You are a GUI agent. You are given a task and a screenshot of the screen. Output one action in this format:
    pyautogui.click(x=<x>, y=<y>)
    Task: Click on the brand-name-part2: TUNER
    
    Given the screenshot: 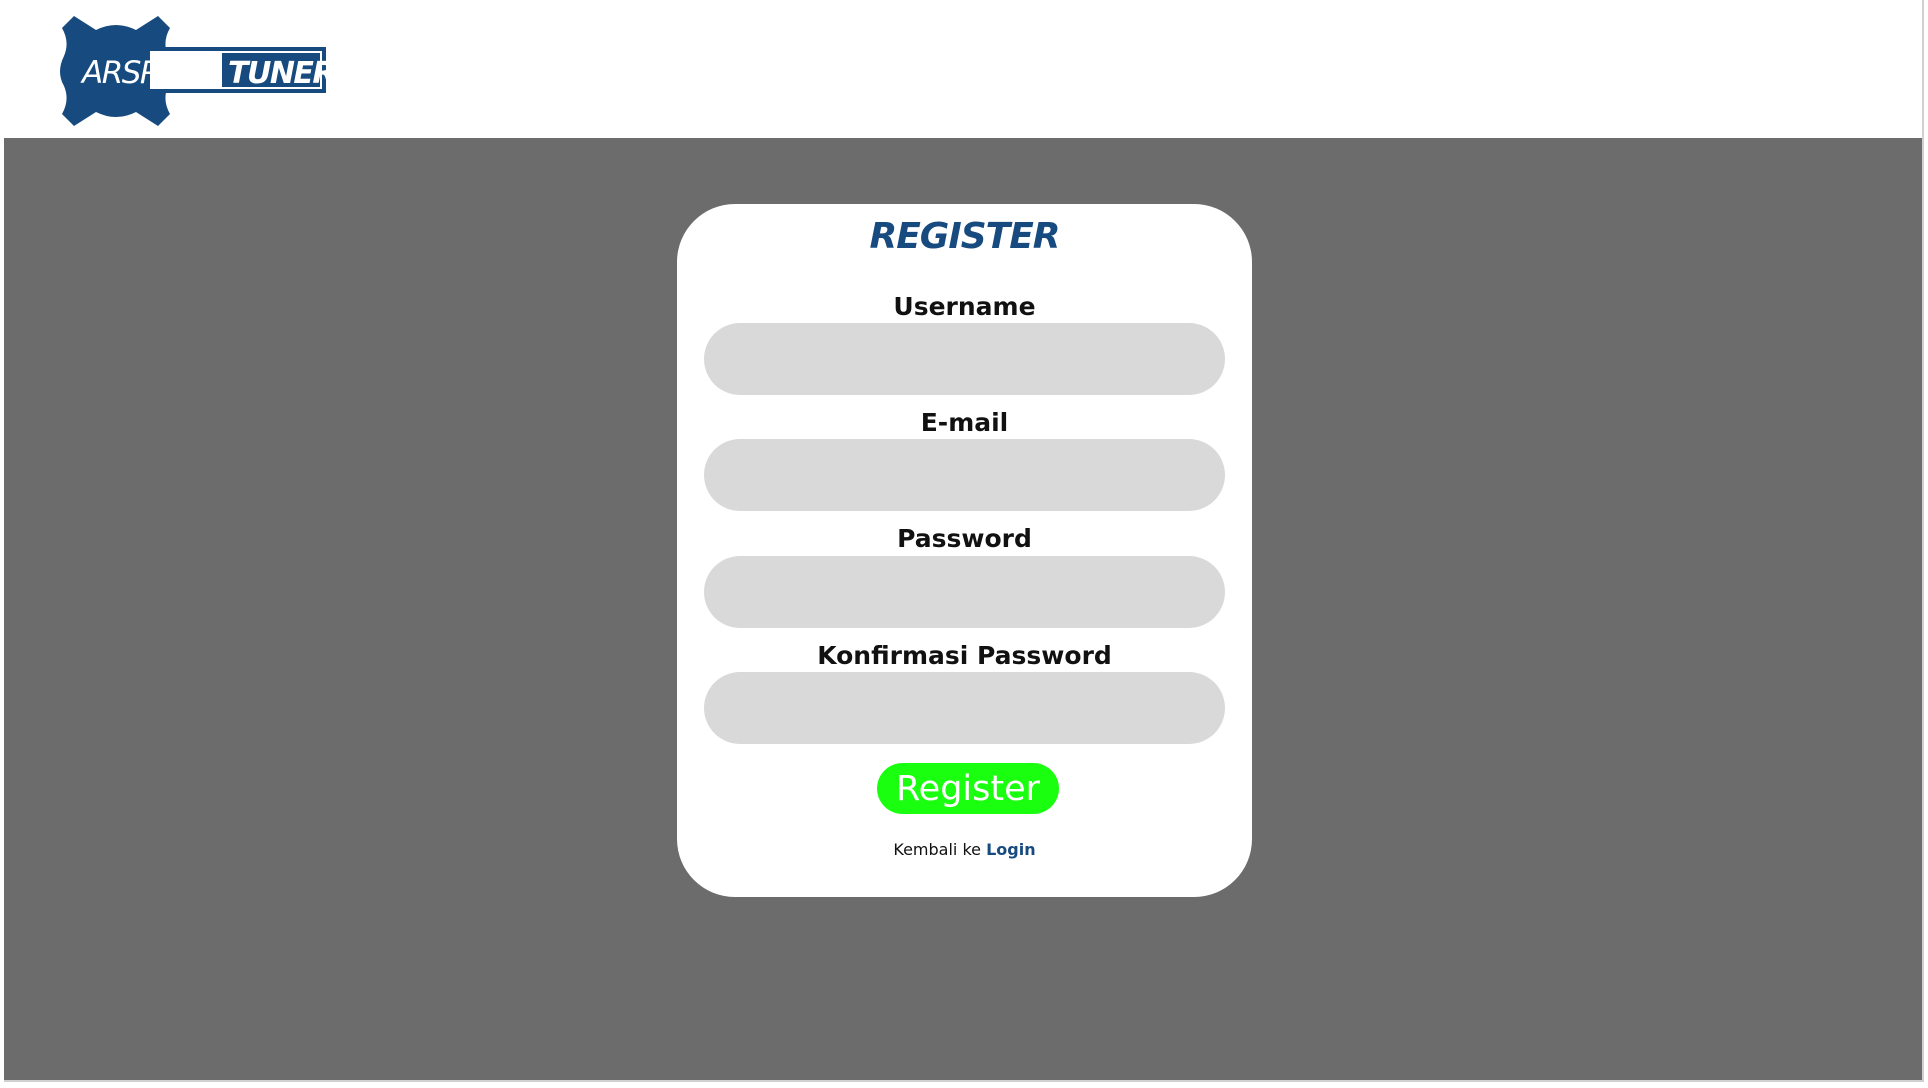 What is the action you would take?
    pyautogui.click(x=277, y=73)
    